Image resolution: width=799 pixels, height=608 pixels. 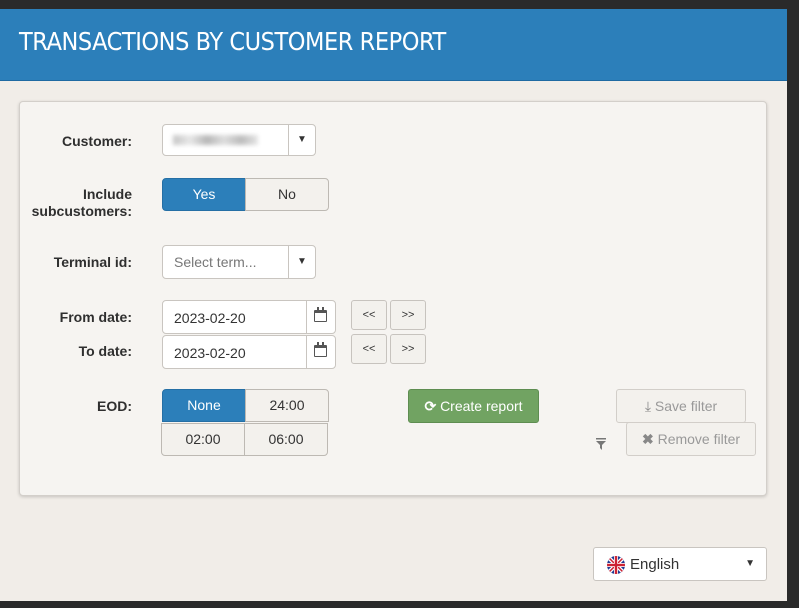 What do you see at coordinates (430, 406) in the screenshot?
I see `refresh-icon: ⟳` at bounding box center [430, 406].